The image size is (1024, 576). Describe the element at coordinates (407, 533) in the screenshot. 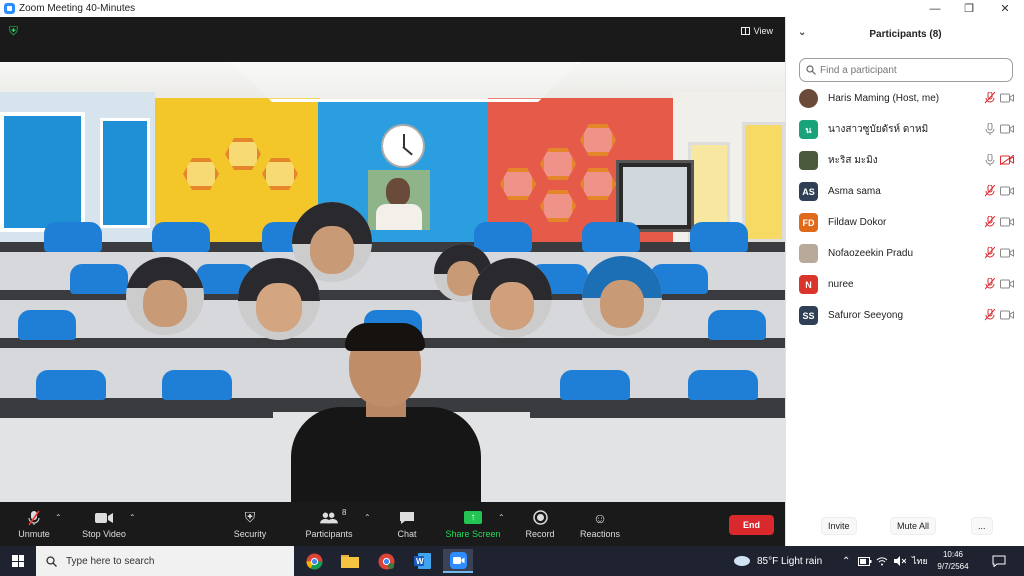

I see `chat-label: Chat` at that location.